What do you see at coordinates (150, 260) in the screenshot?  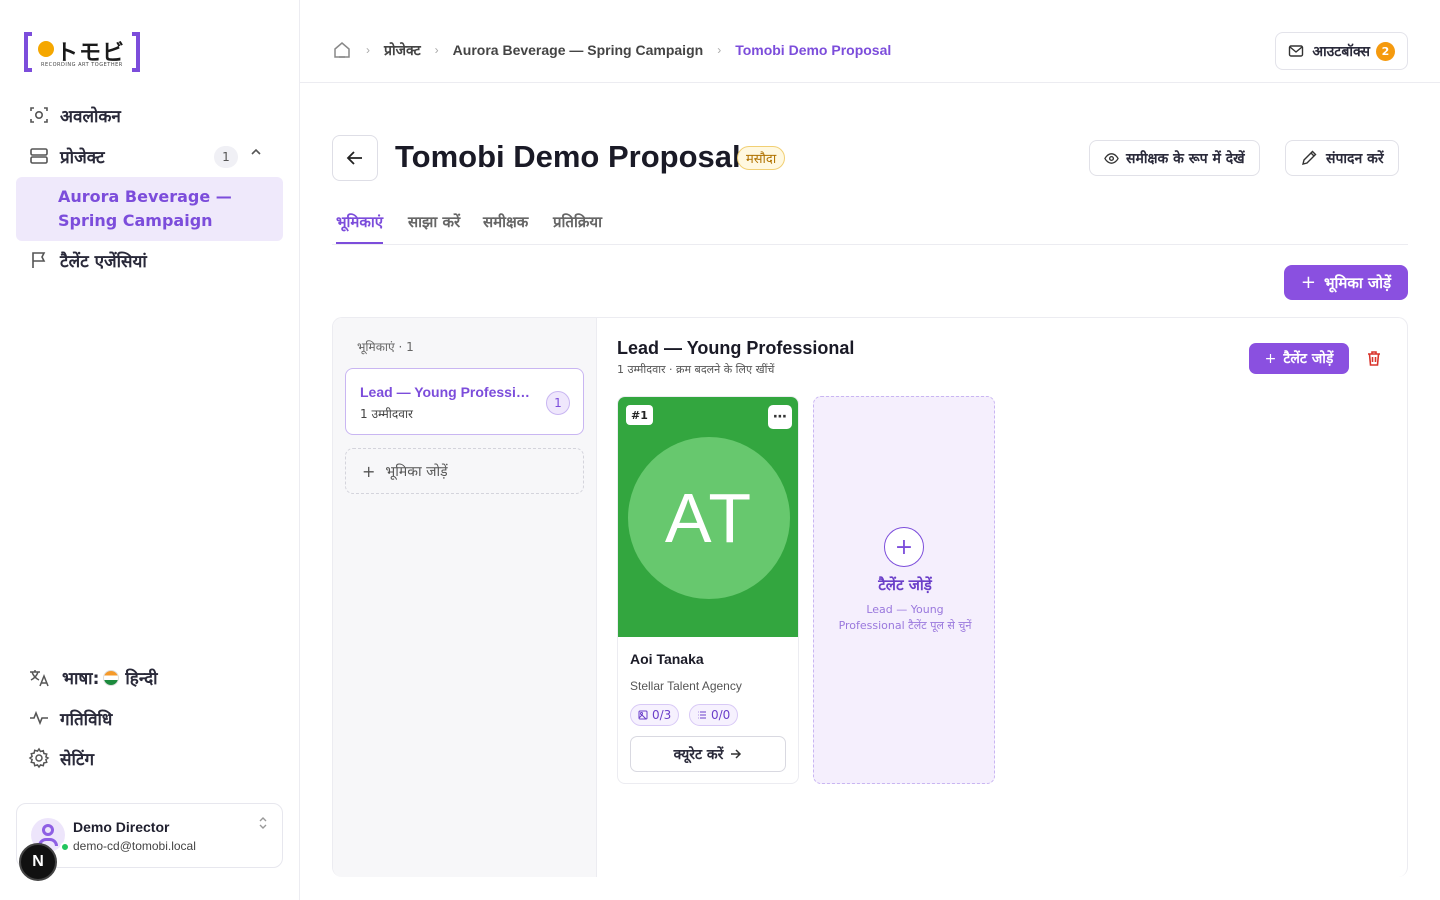 I see `sidebar-item-talent-agencies: टैलेंट एजेंसियां` at bounding box center [150, 260].